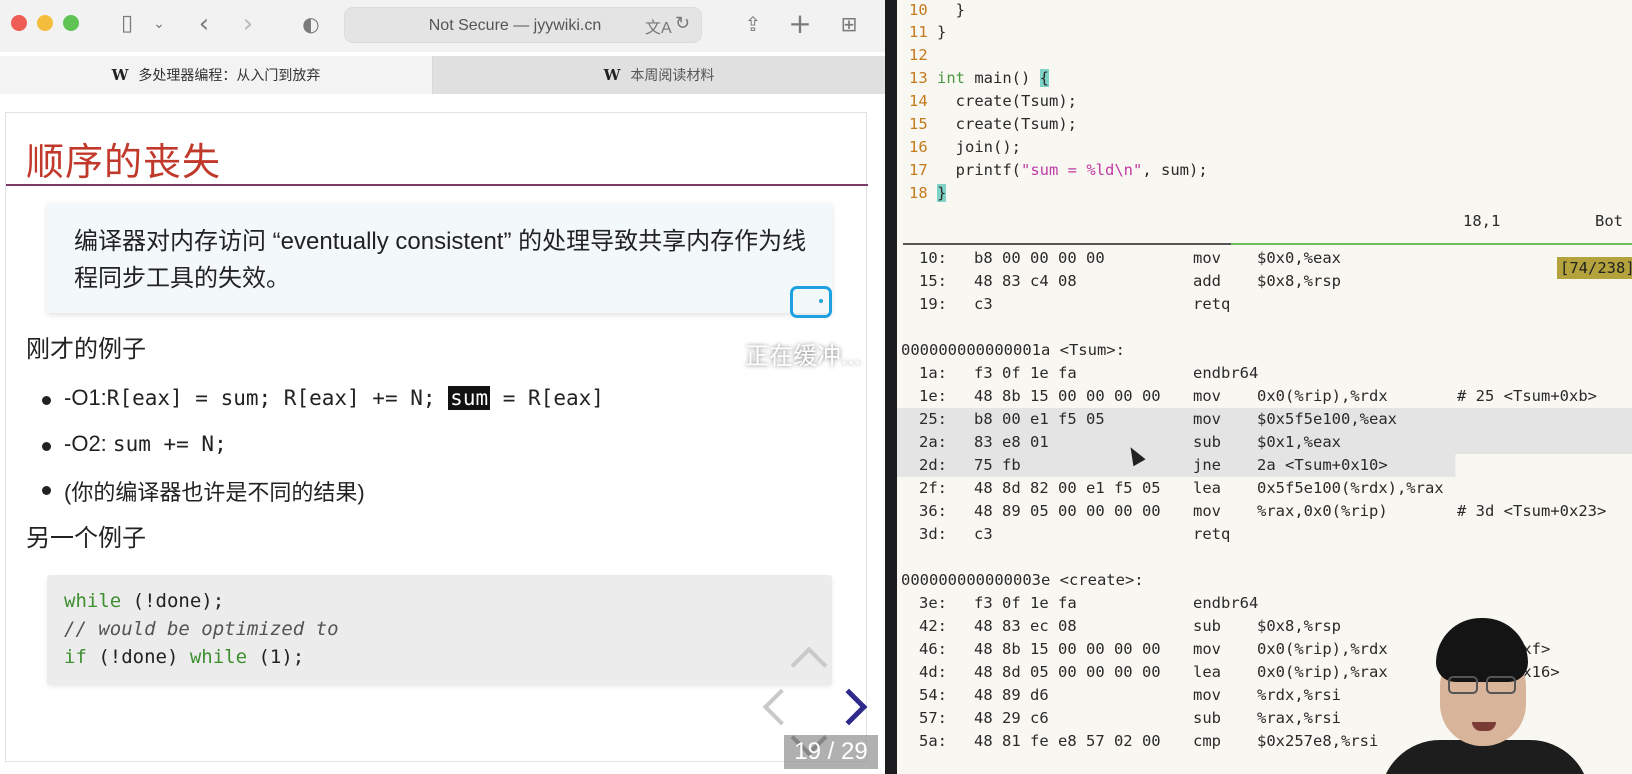 The width and height of the screenshot is (1632, 774). I want to click on new-tab-icon: +, so click(800, 24).